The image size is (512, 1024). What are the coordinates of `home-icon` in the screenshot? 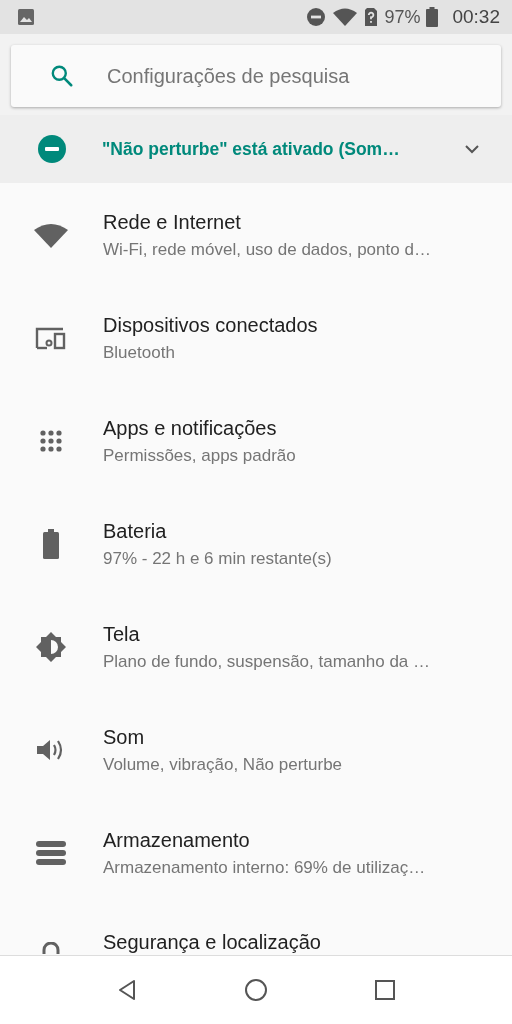 It's located at (256, 990).